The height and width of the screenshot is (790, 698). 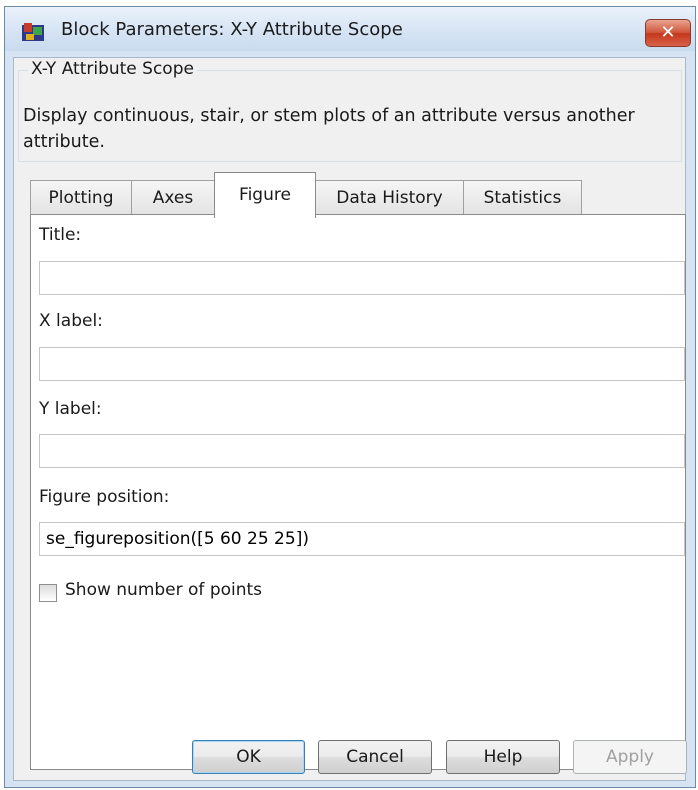 I want to click on cancel-button: Cancel, so click(x=375, y=757).